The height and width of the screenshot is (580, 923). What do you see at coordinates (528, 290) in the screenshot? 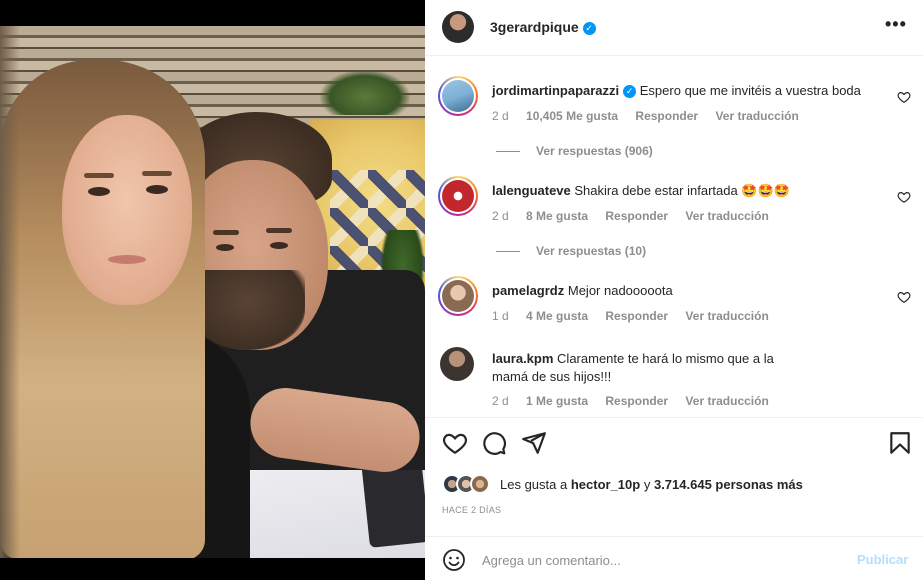
I see `comment-username: pamelagrdz` at bounding box center [528, 290].